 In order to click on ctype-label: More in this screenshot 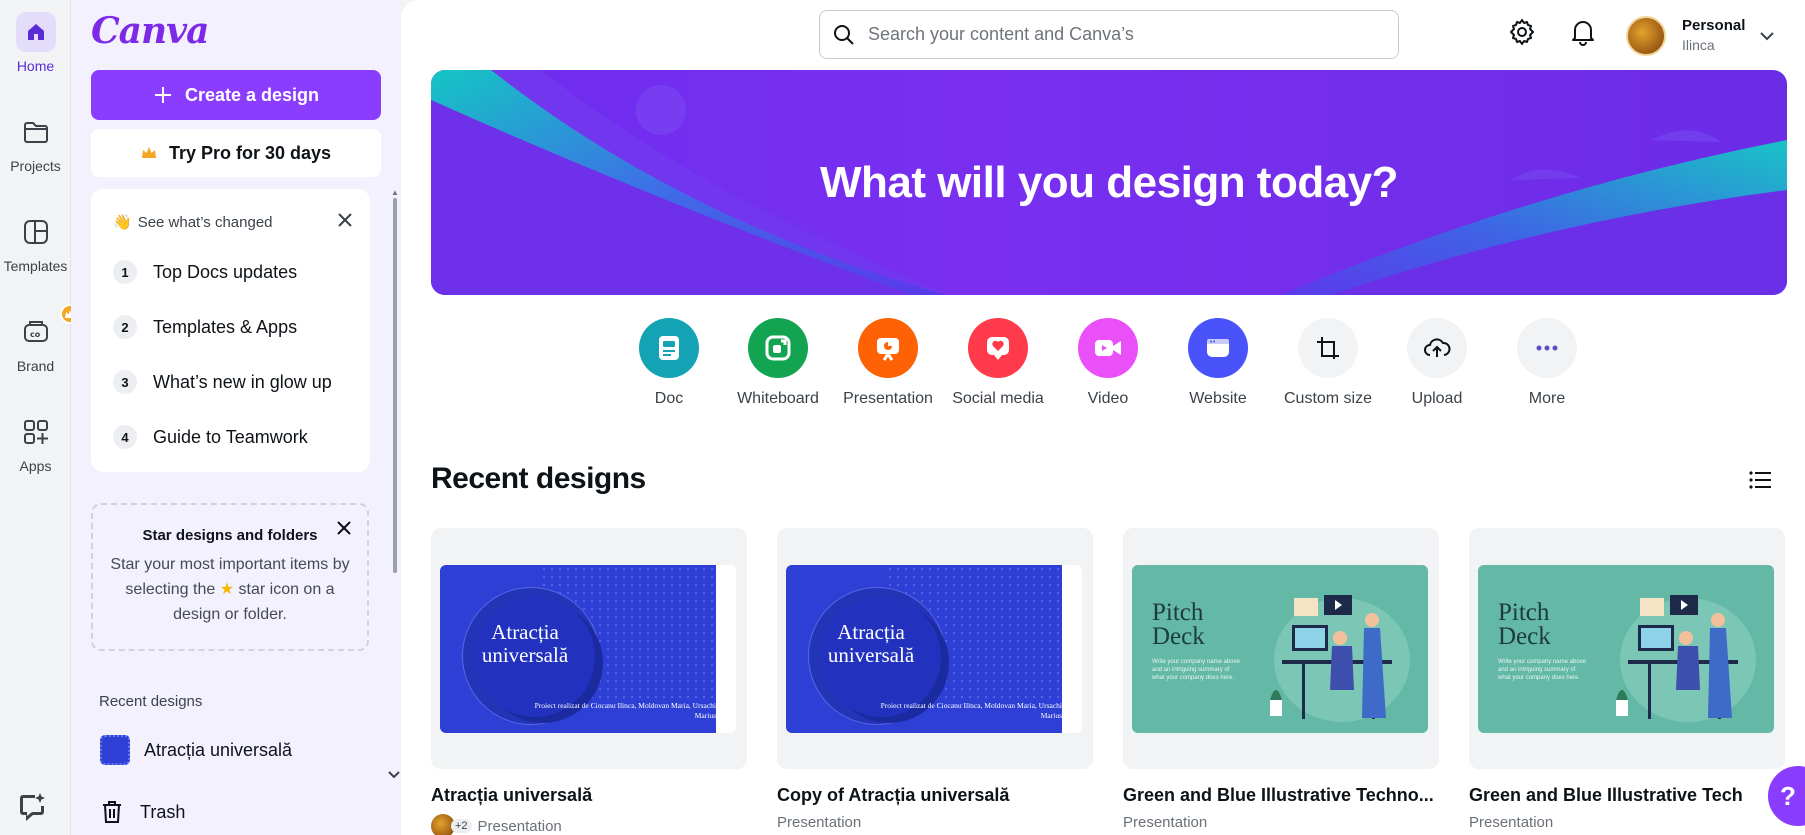, I will do `click(1547, 398)`.